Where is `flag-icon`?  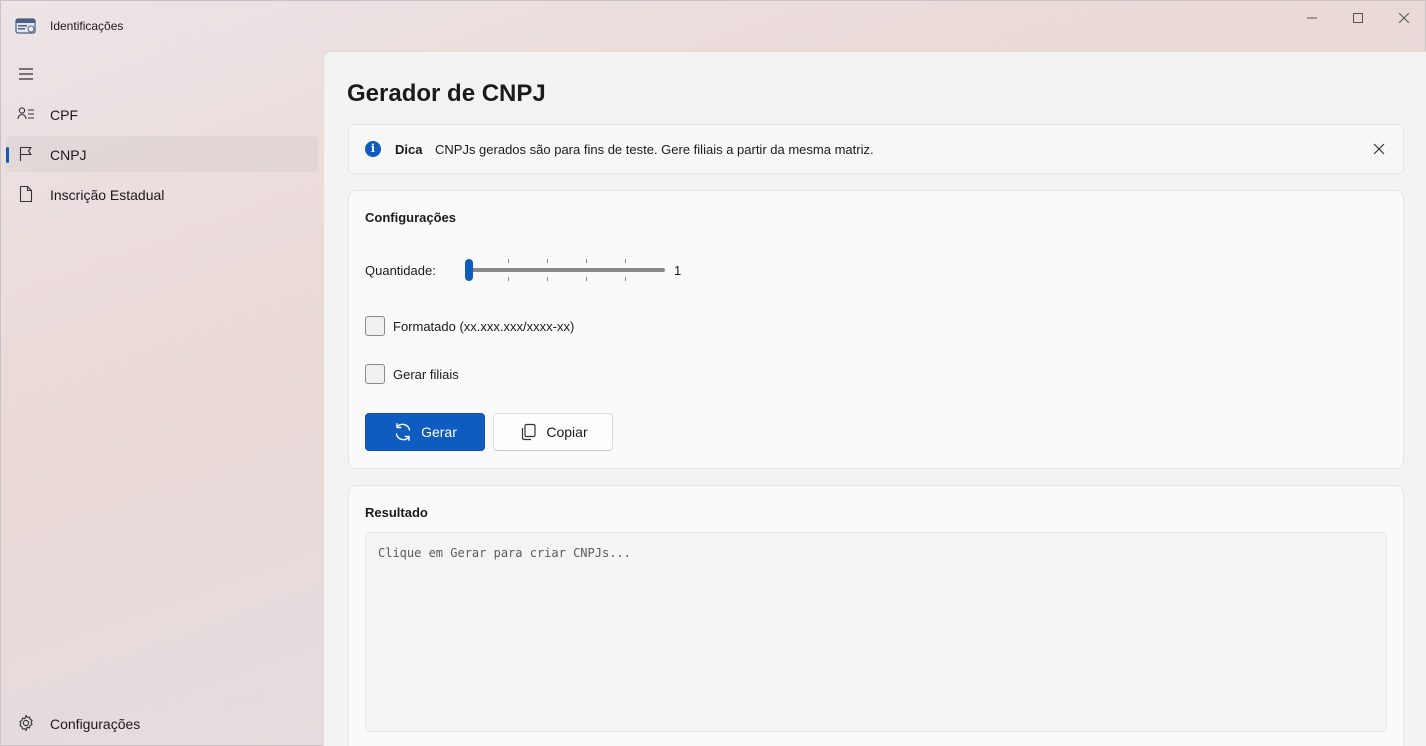 flag-icon is located at coordinates (26, 154).